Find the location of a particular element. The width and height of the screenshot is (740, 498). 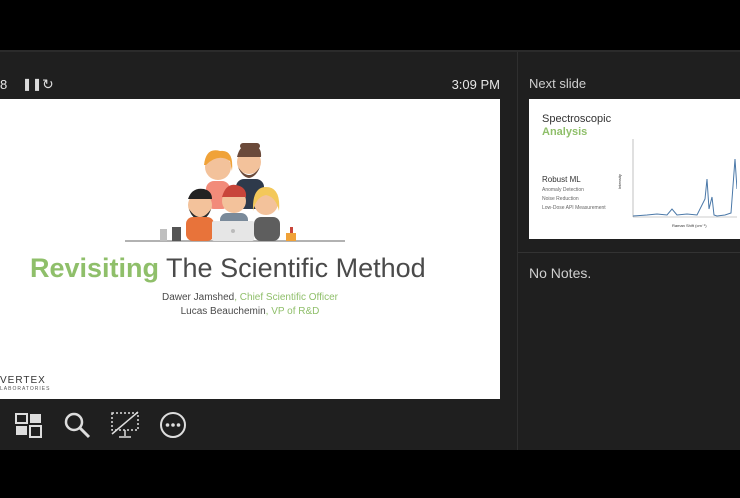

slide-title: Revisiting The Scientific Method is located at coordinates (228, 268).